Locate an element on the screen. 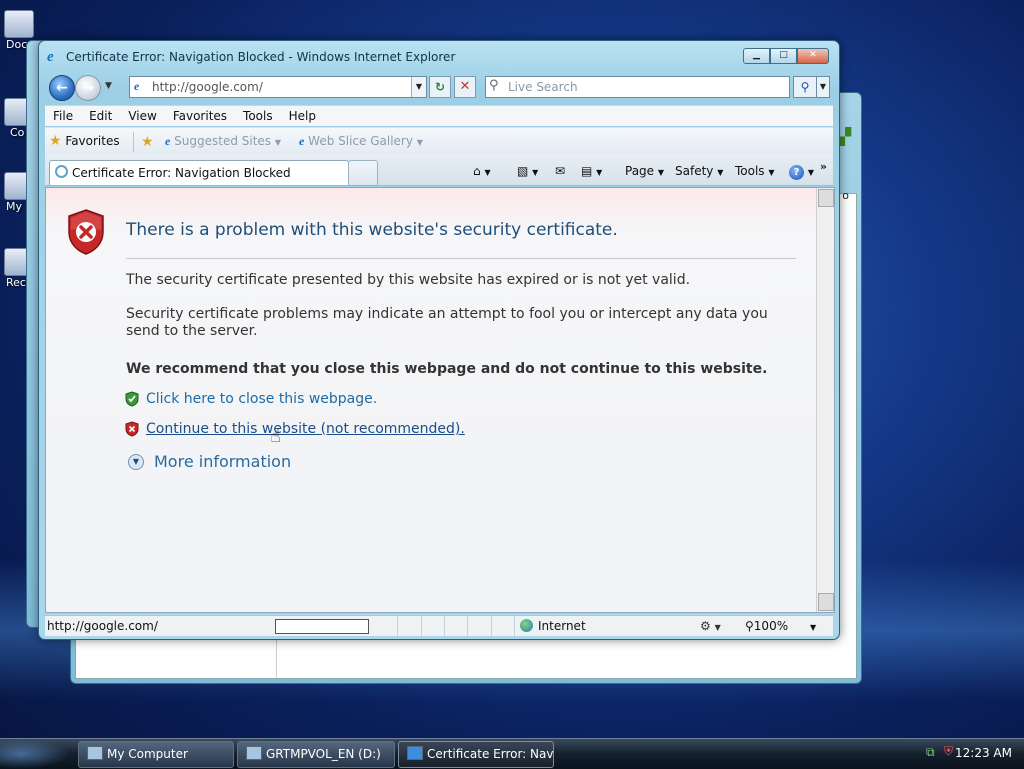 This screenshot has width=1024, height=769. green-shield-icon is located at coordinates (132, 399).